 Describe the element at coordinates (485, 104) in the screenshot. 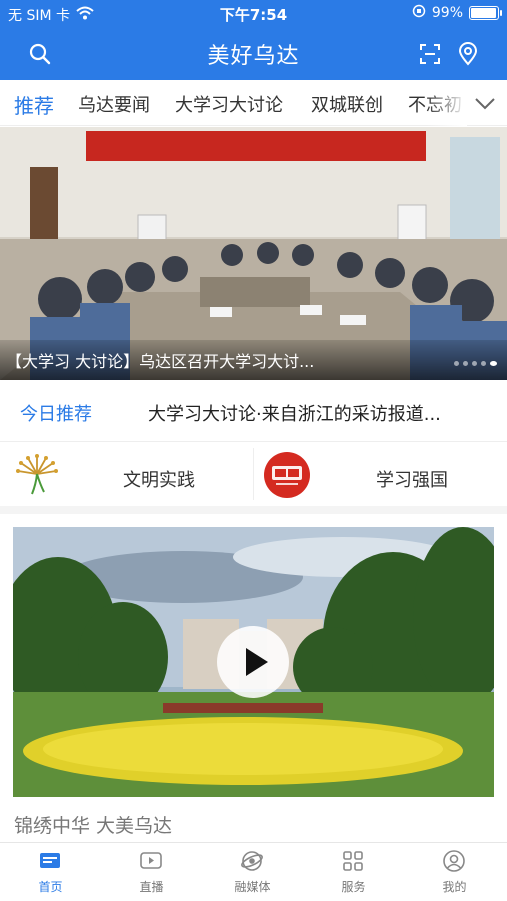

I see `chevron-down-icon` at that location.